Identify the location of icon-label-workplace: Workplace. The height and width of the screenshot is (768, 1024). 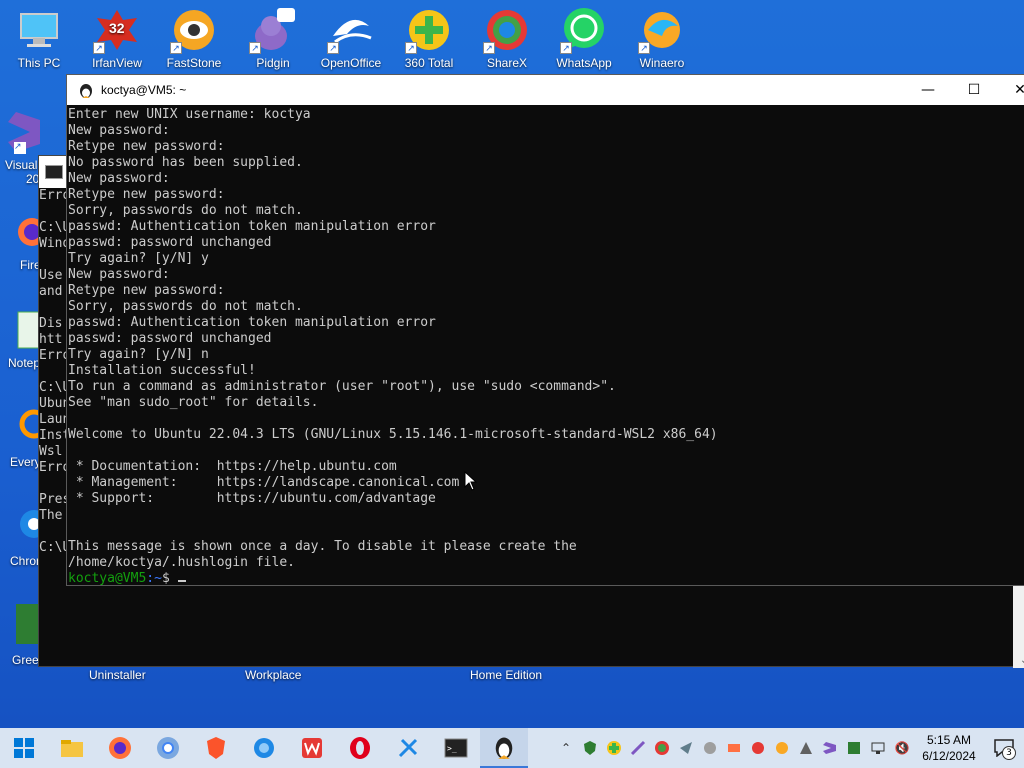
(273, 675).